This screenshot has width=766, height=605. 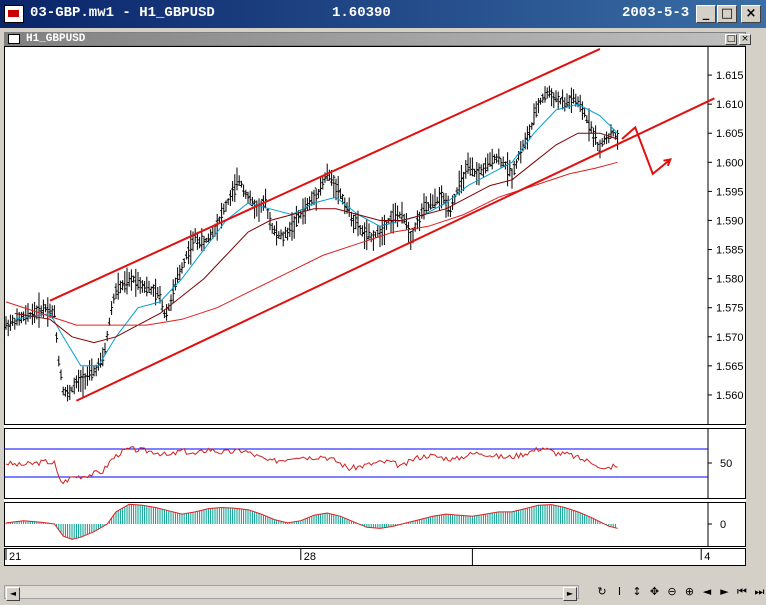 I want to click on price-tick-label: 1.590, so click(x=730, y=221).